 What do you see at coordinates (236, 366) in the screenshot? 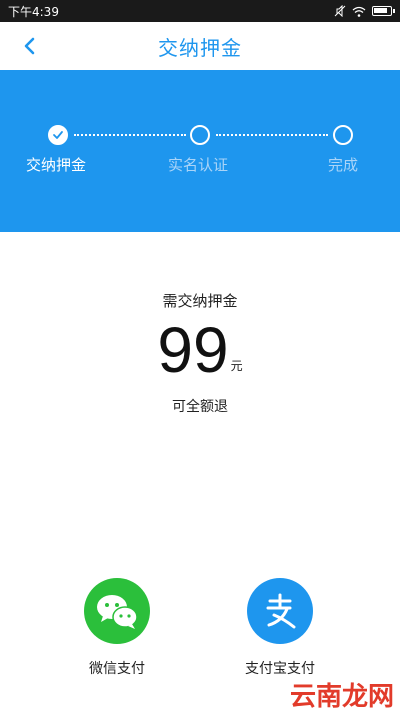
I see `deposit-unit: 元` at bounding box center [236, 366].